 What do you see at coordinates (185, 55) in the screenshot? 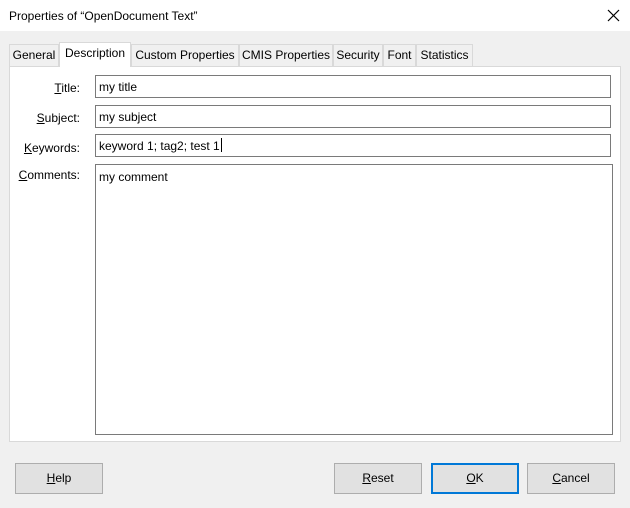
I see `tab-custom-properties: Custom Properties` at bounding box center [185, 55].